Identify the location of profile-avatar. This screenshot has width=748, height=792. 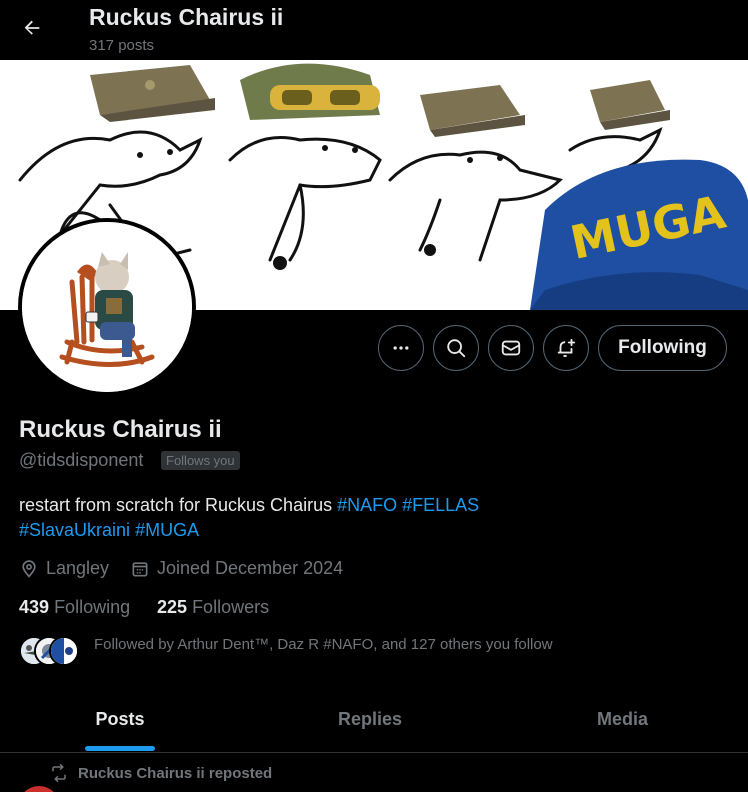
(107, 307).